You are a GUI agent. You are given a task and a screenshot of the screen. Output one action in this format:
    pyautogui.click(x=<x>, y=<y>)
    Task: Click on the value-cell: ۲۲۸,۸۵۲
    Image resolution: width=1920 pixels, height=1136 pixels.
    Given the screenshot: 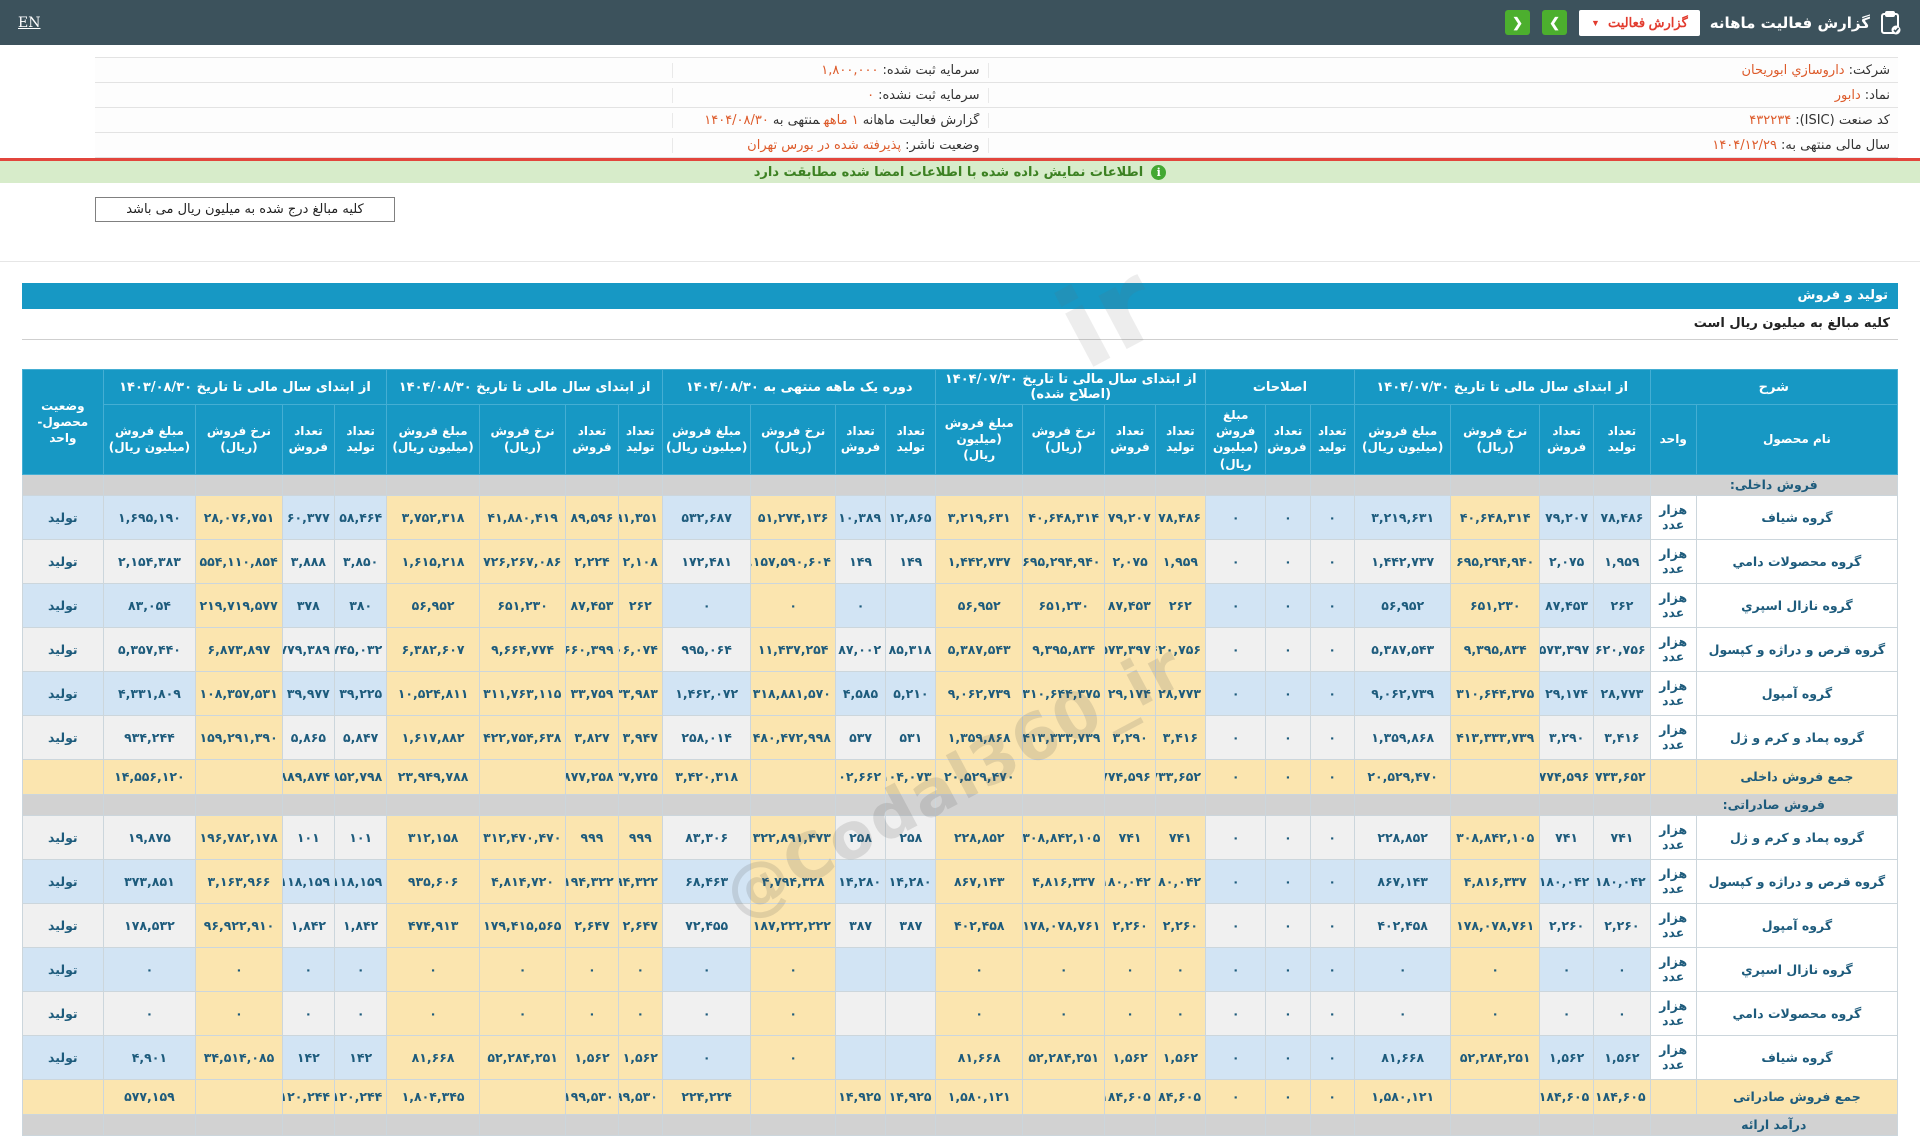 What is the action you would take?
    pyautogui.click(x=1402, y=837)
    